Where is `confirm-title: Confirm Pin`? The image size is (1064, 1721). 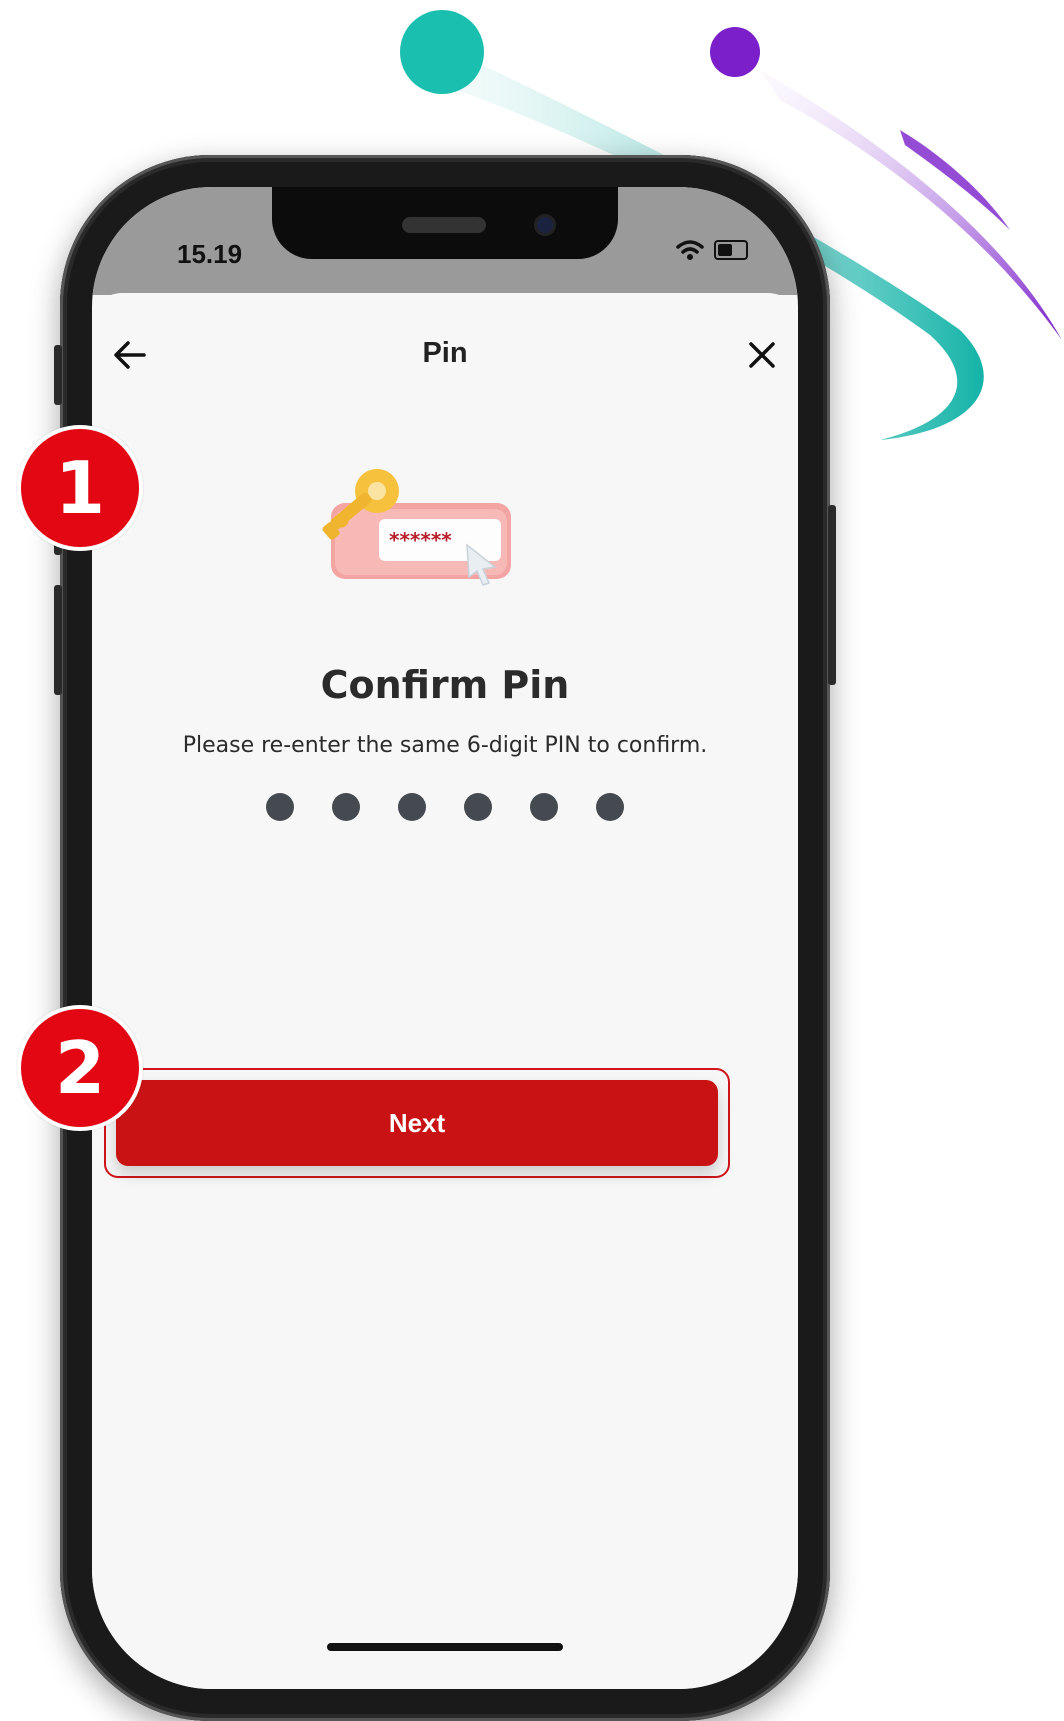 confirm-title: Confirm Pin is located at coordinates (445, 685).